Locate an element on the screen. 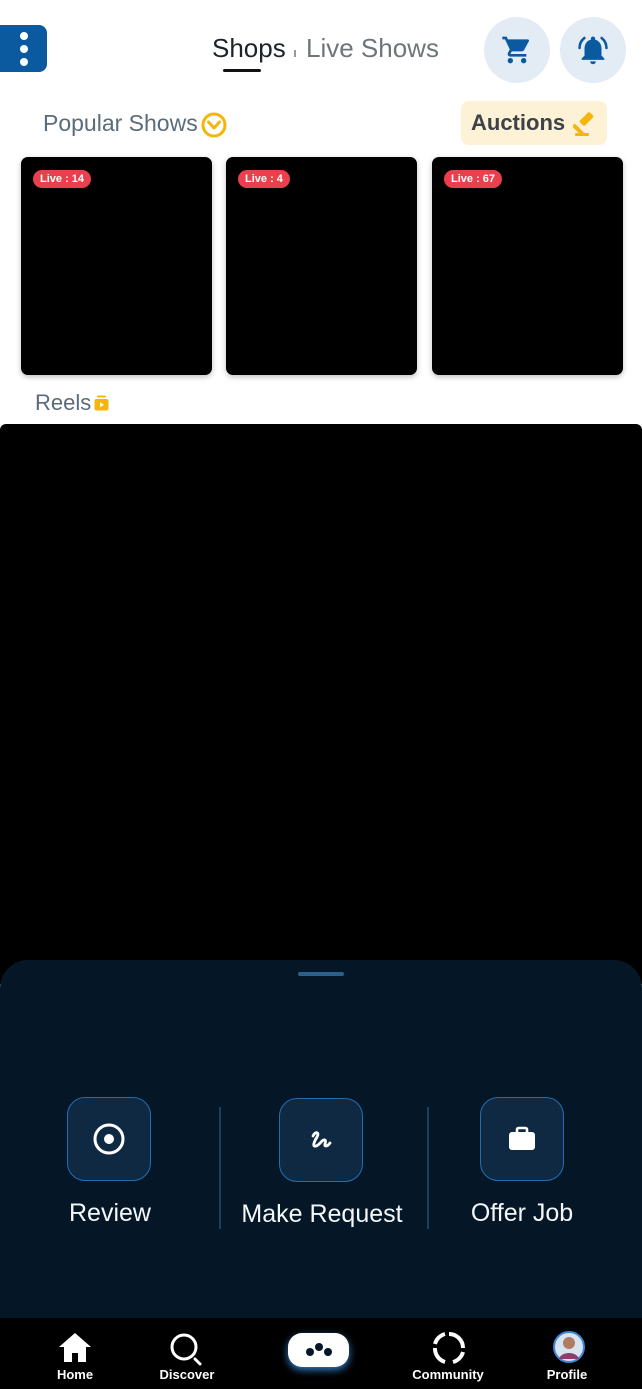 This screenshot has width=642, height=1389. menu-button is located at coordinates (23, 48).